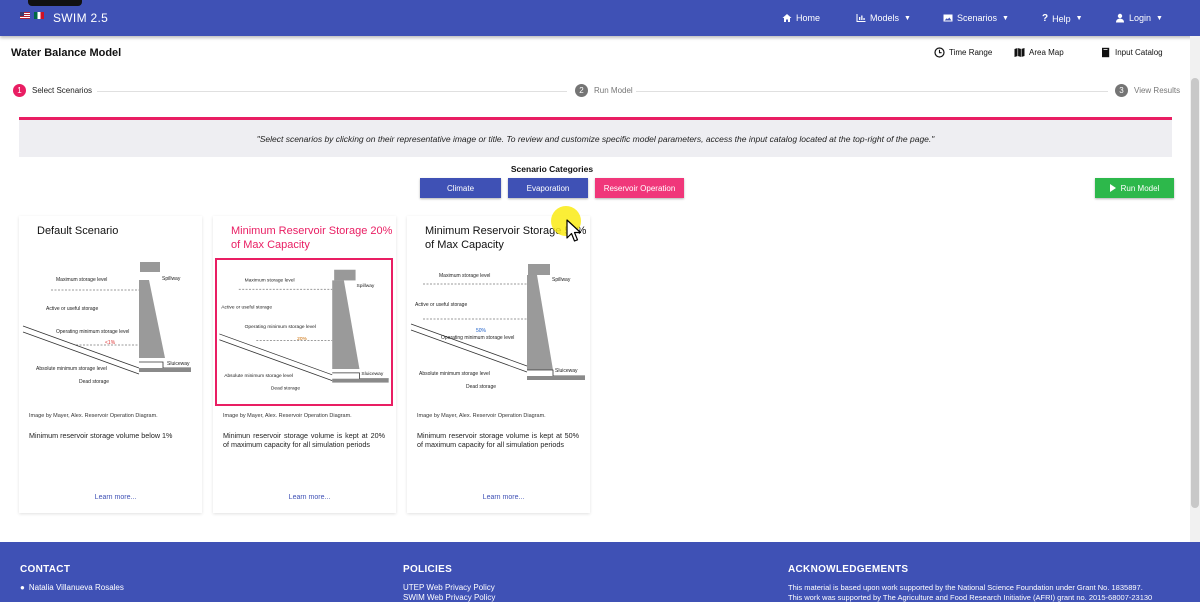 The width and height of the screenshot is (1200, 602). I want to click on nav-scenarios-label: Scenarios, so click(977, 18).